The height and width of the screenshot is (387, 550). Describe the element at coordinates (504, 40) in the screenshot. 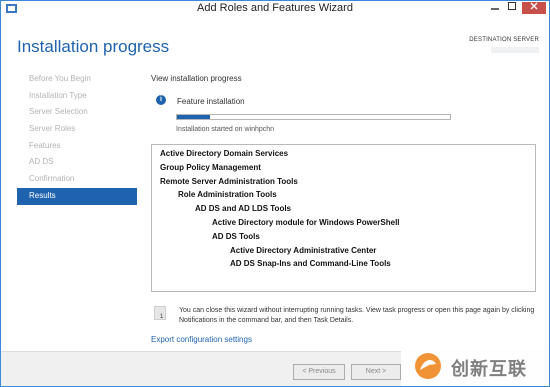

I see `destination-server-label: DESTINATION SERVER` at that location.